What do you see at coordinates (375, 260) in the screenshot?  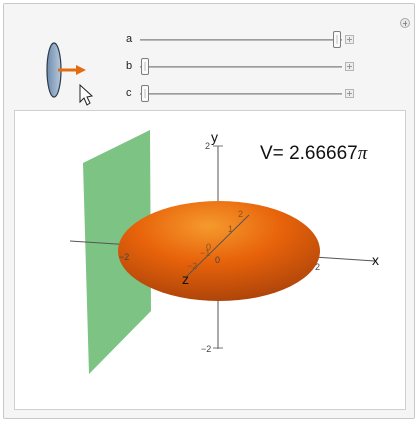 I see `x-axis-label: x` at bounding box center [375, 260].